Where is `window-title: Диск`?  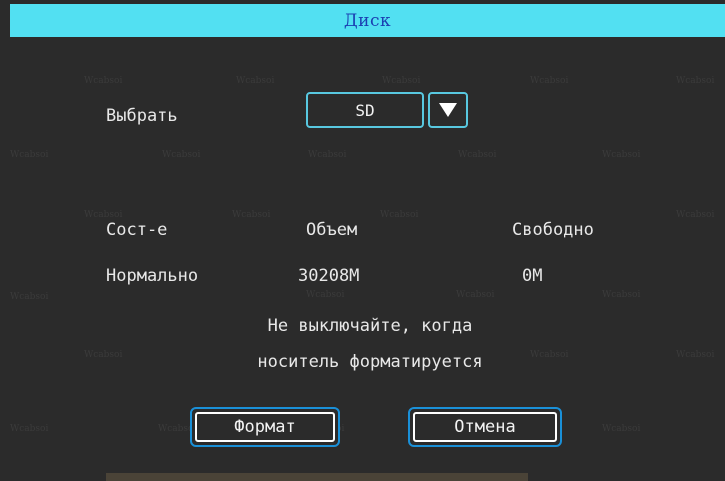
window-title: Диск is located at coordinates (367, 20).